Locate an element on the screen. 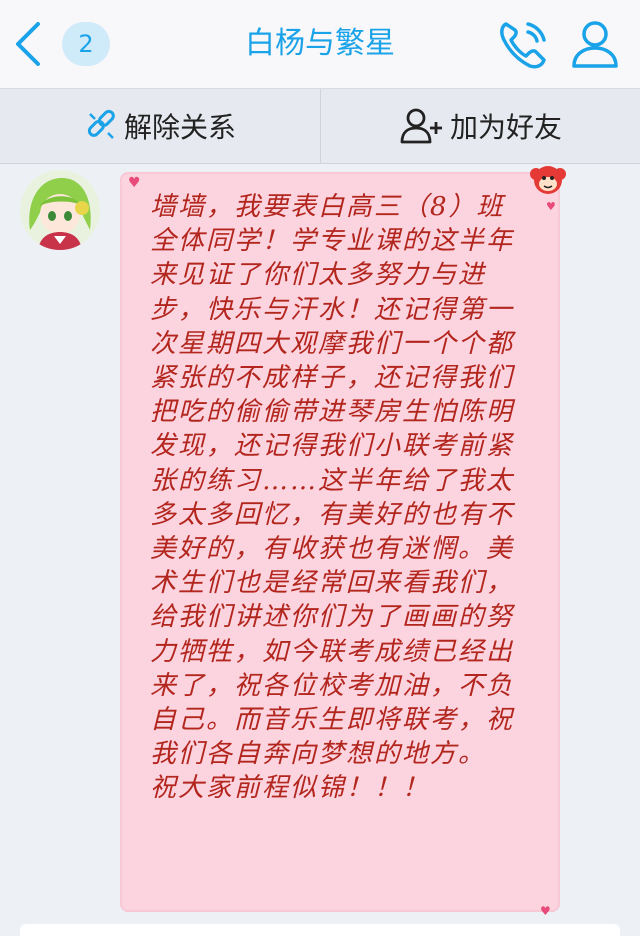 Image resolution: width=640 pixels, height=936 pixels. profile-button is located at coordinates (595, 44).